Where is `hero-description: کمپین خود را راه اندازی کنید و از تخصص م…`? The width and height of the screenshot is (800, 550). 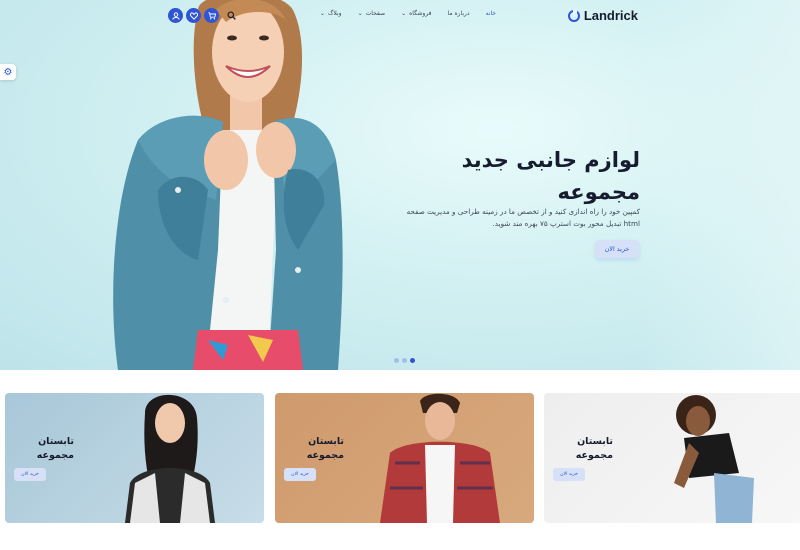
hero-description: کمپین خود را راه اندازی کنید و از تخصص م… is located at coordinates (515, 218).